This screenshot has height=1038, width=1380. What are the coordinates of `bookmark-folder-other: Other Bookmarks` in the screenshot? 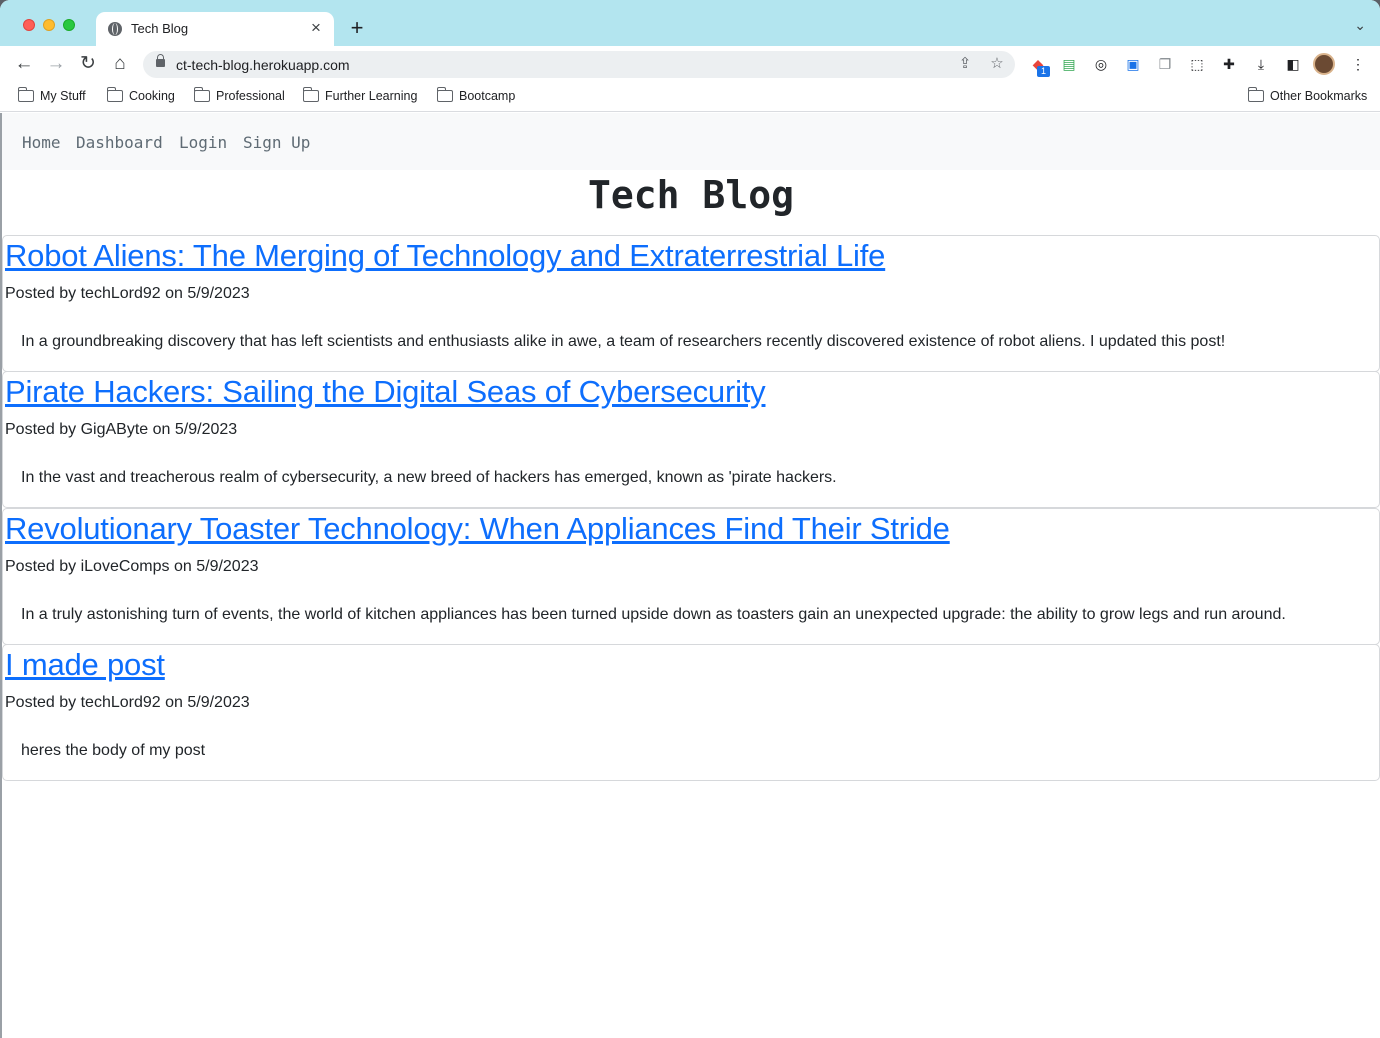 It's located at (1307, 96).